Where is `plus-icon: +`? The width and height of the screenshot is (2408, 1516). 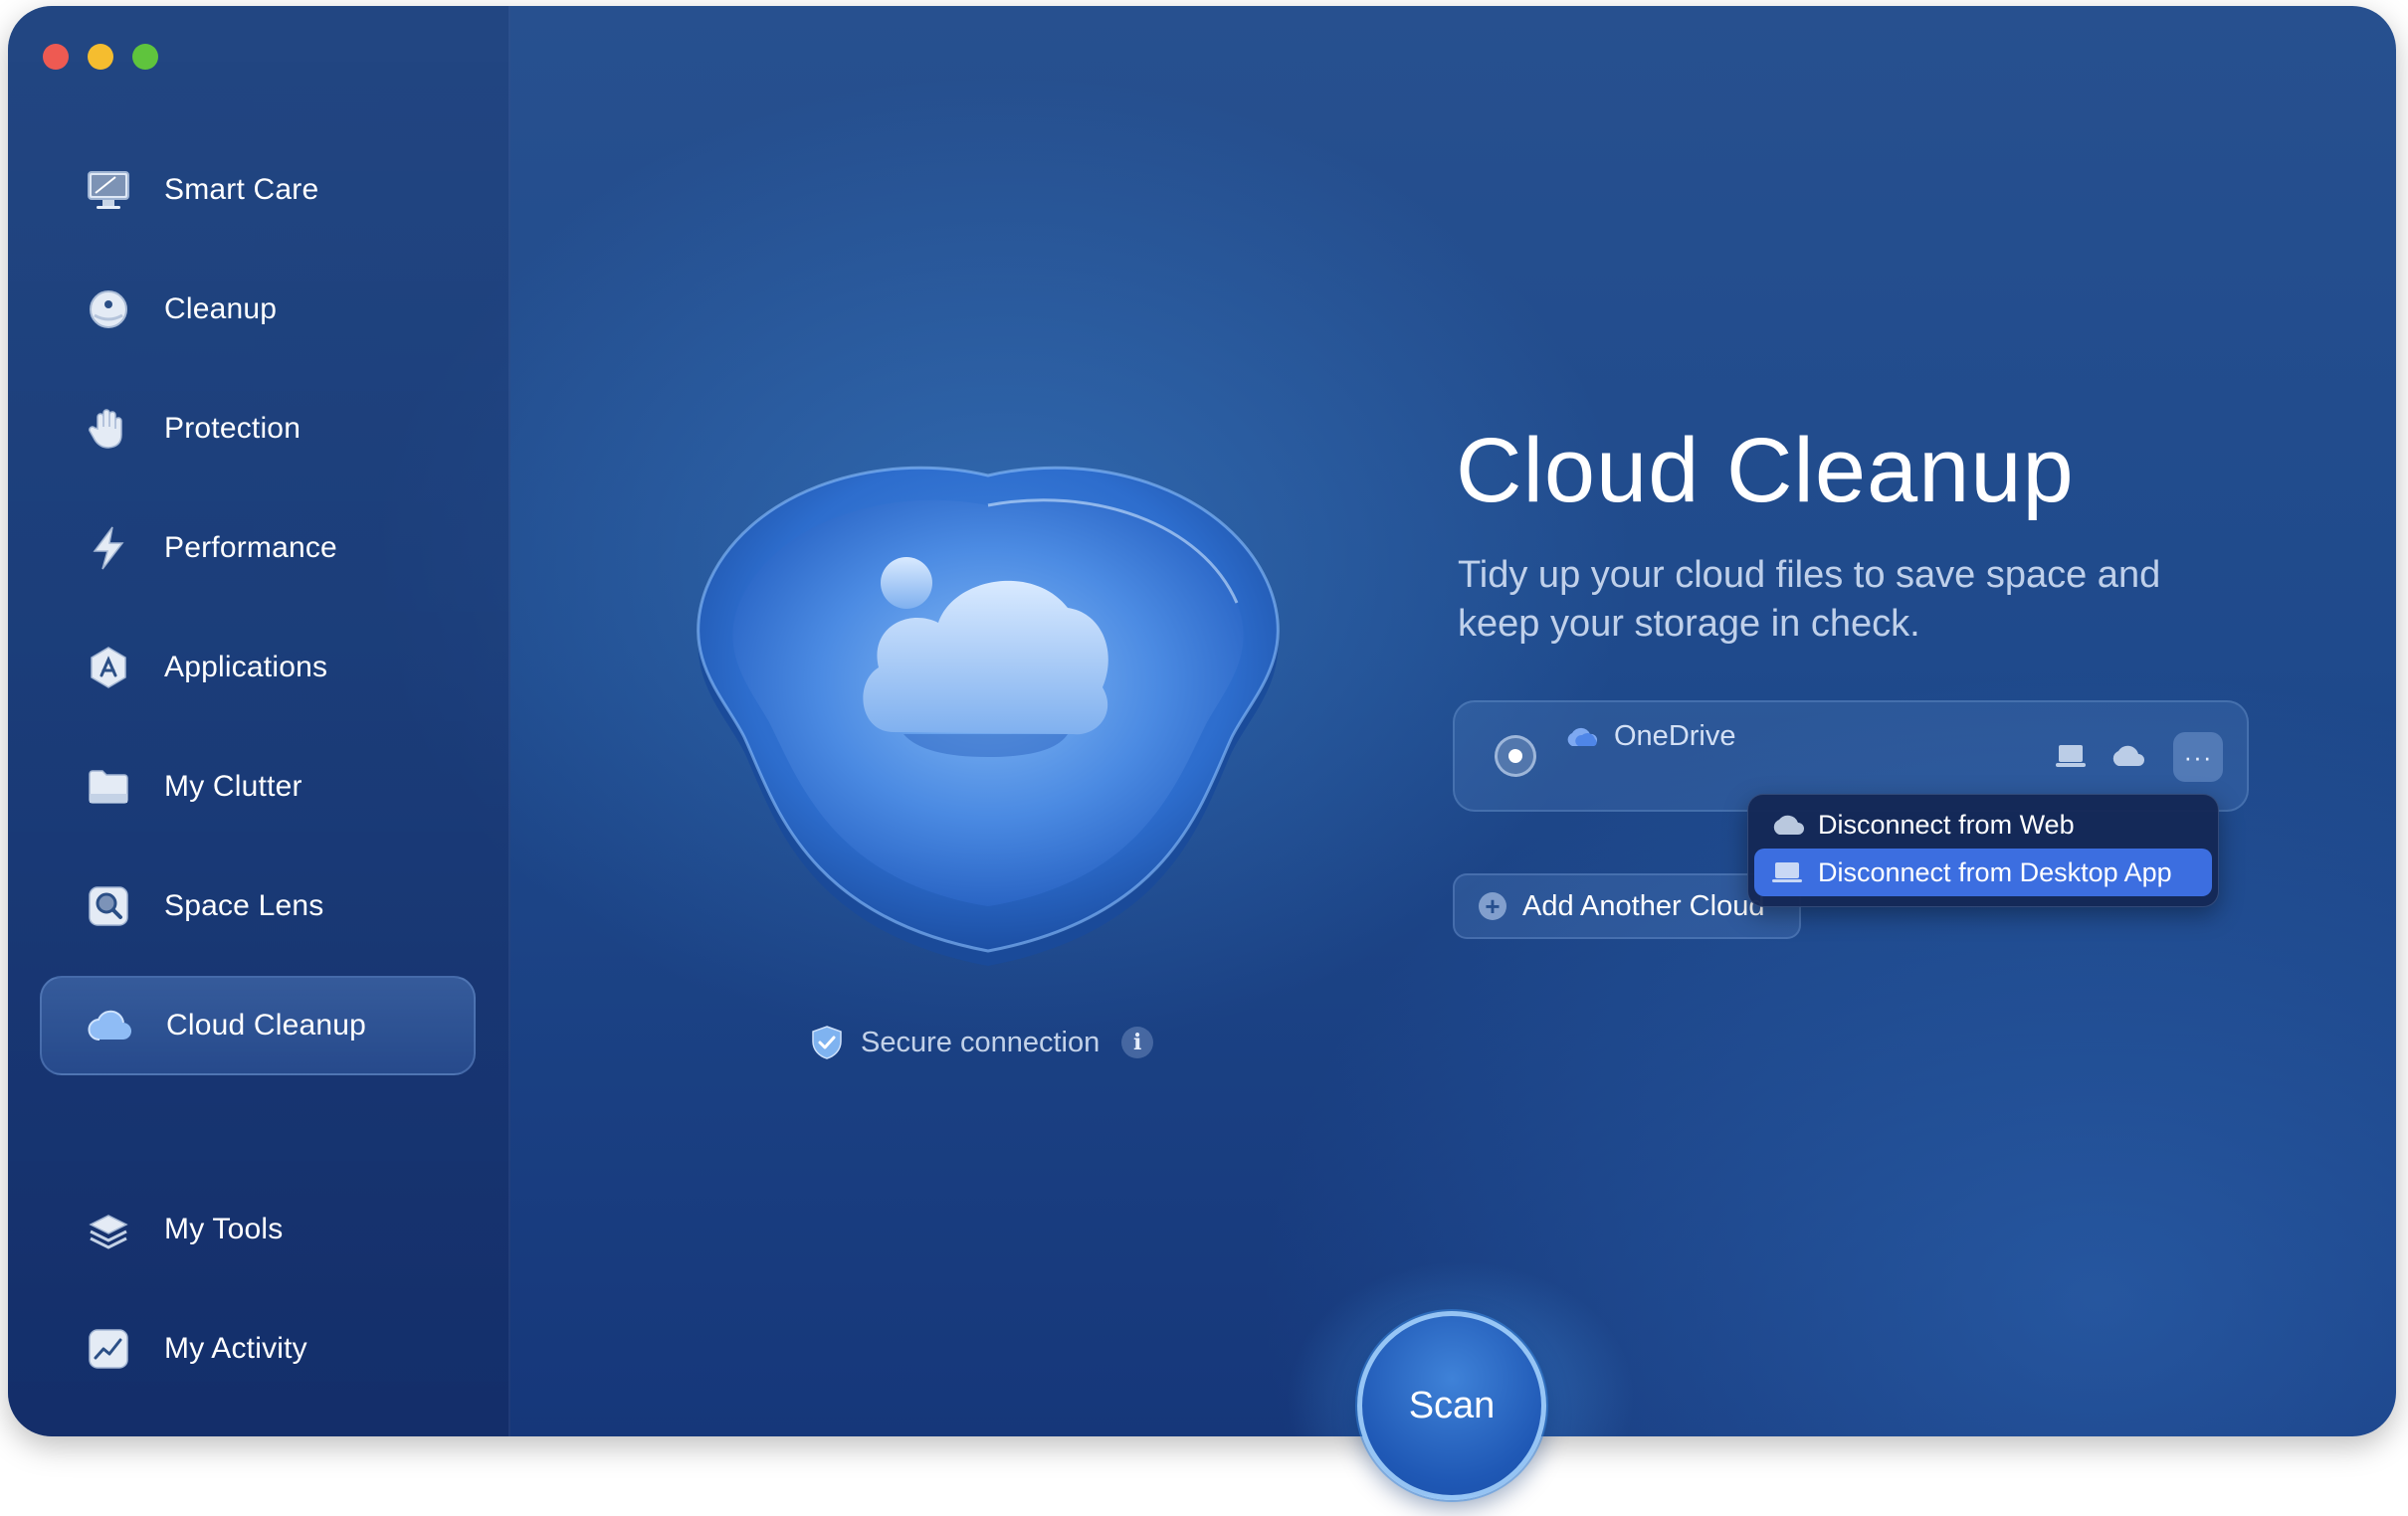 plus-icon: + is located at coordinates (1493, 906).